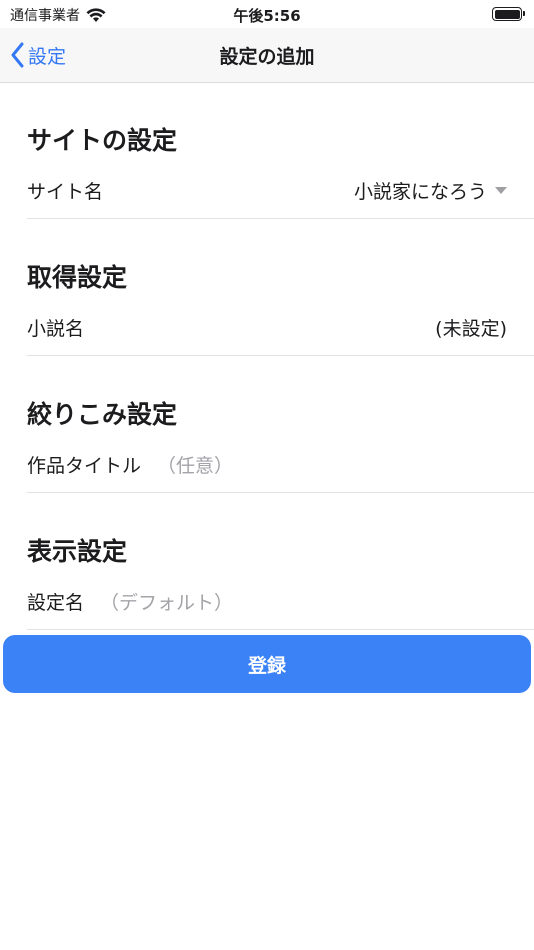  I want to click on setting-name-row: 設定名 （デフォルト）, so click(280, 602).